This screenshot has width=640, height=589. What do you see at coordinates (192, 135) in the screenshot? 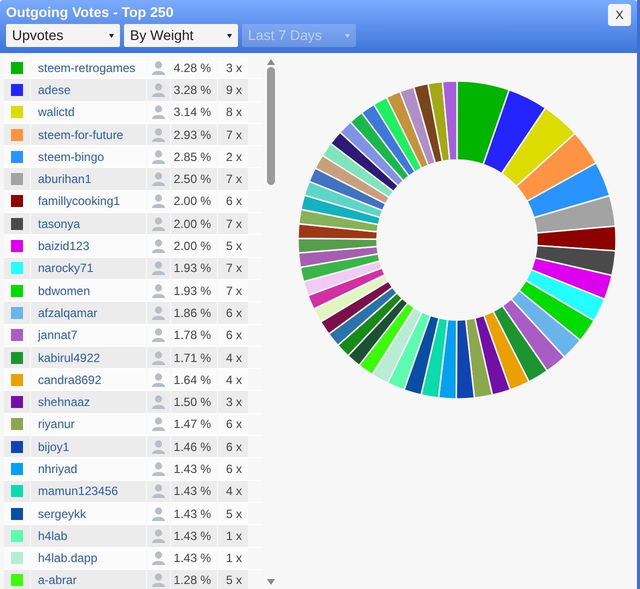
I see `percent-text: 2.93 %` at bounding box center [192, 135].